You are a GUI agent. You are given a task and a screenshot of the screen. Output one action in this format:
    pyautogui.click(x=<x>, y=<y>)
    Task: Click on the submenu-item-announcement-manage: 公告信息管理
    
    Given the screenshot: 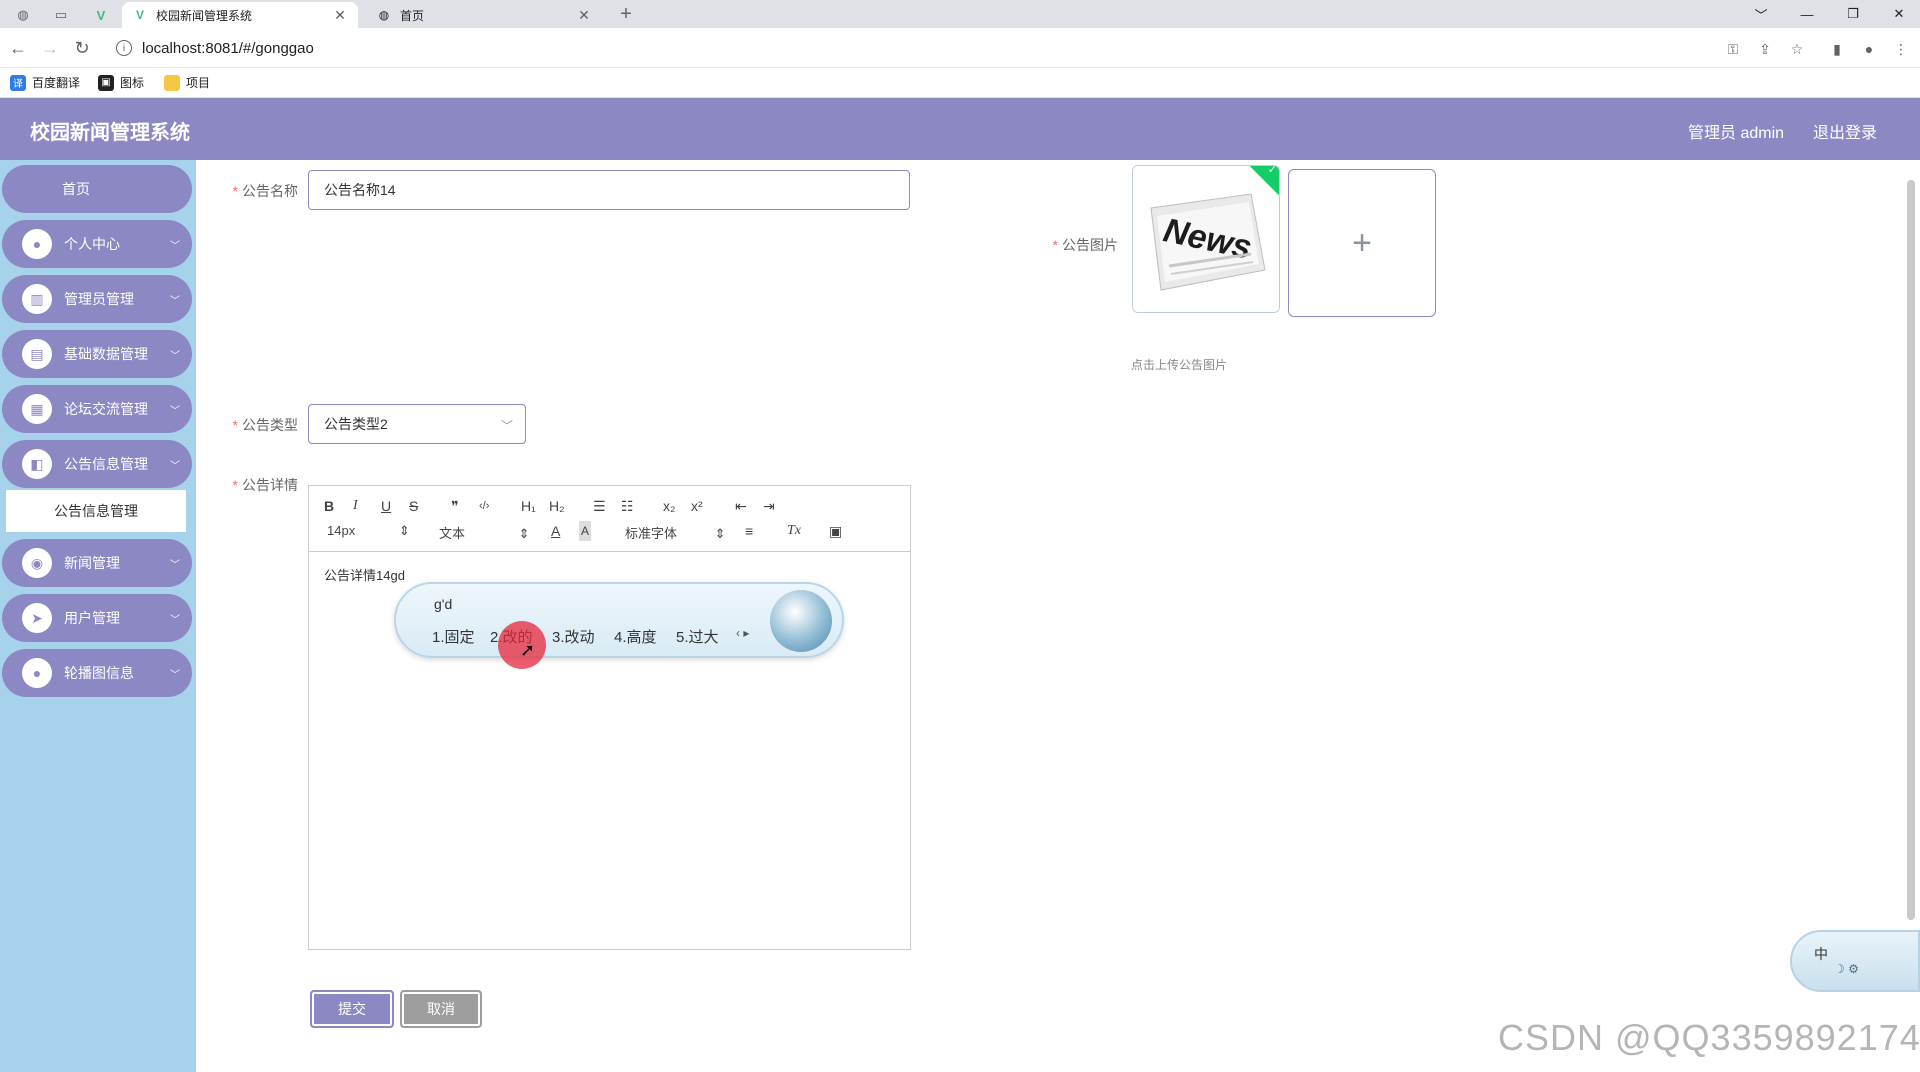 What is the action you would take?
    pyautogui.click(x=96, y=511)
    